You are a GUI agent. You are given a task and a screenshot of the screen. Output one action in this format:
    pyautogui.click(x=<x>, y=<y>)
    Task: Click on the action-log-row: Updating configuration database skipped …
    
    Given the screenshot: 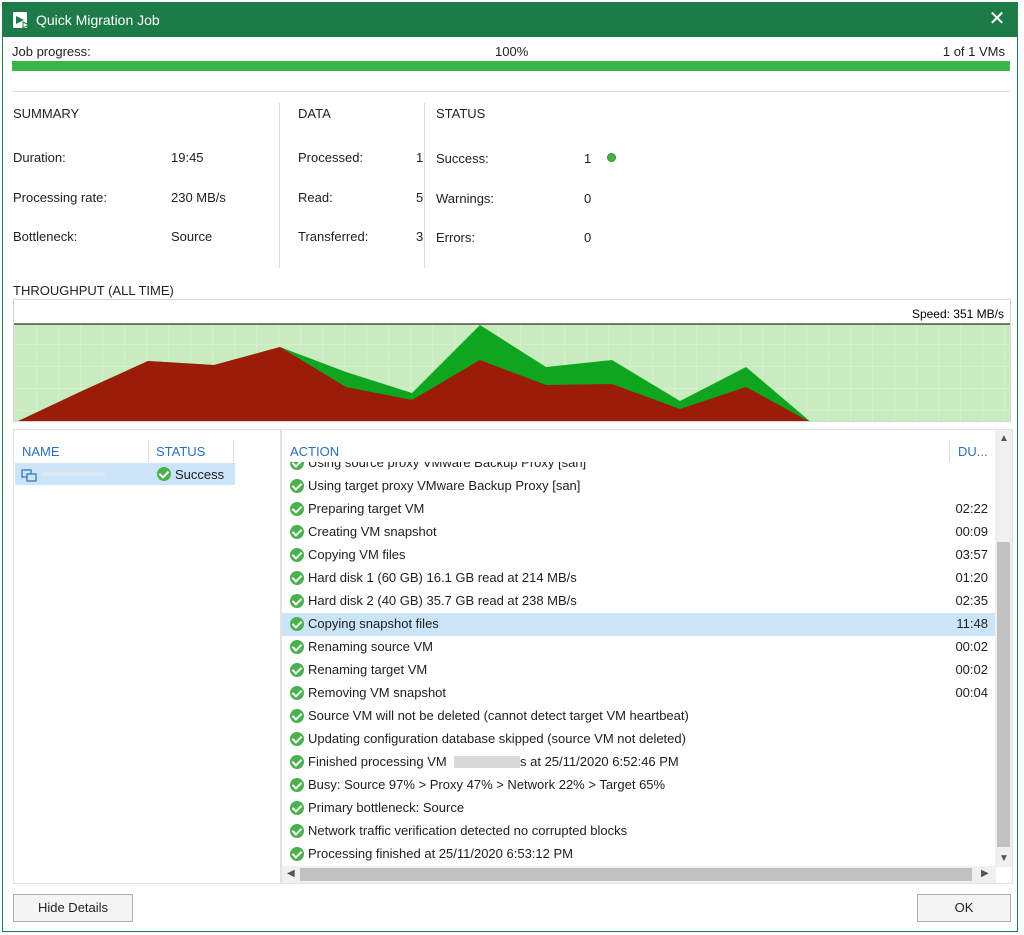 What is the action you would take?
    pyautogui.click(x=639, y=739)
    